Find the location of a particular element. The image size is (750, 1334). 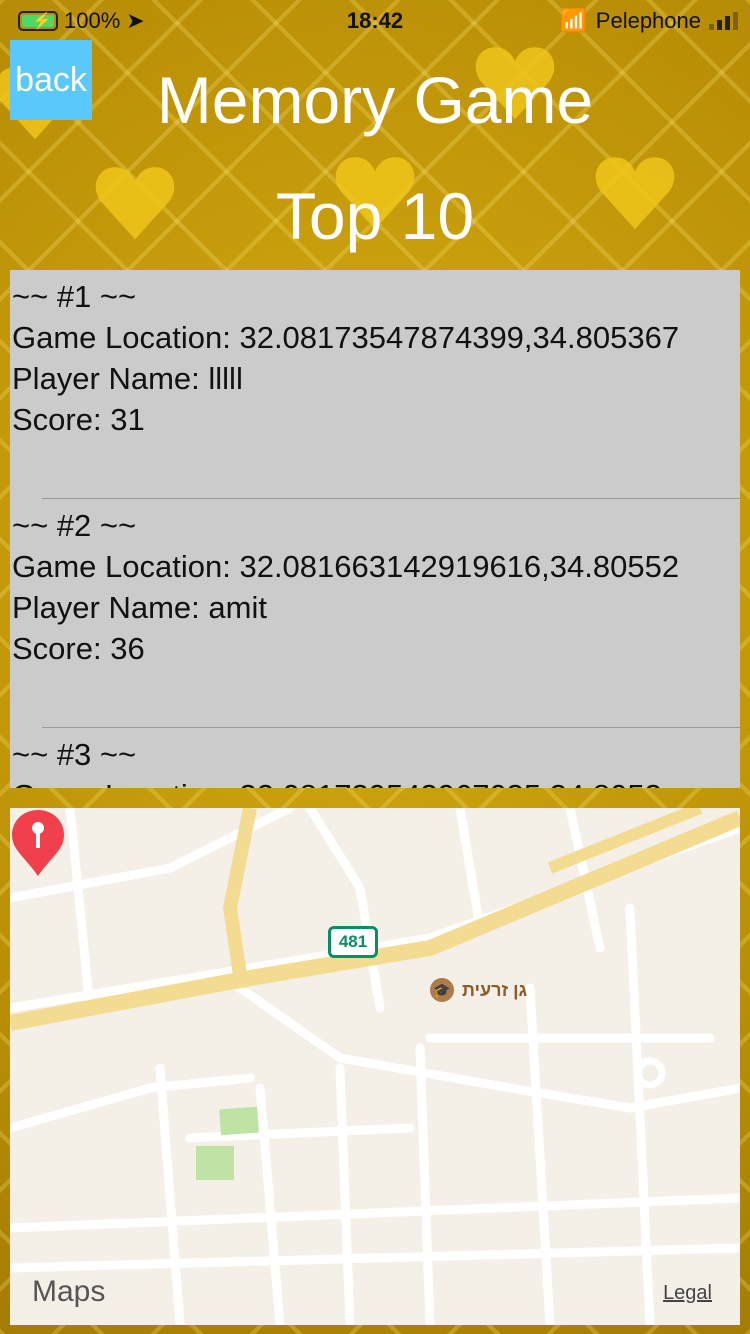

carrier-name: Pelephone is located at coordinates (648, 20).